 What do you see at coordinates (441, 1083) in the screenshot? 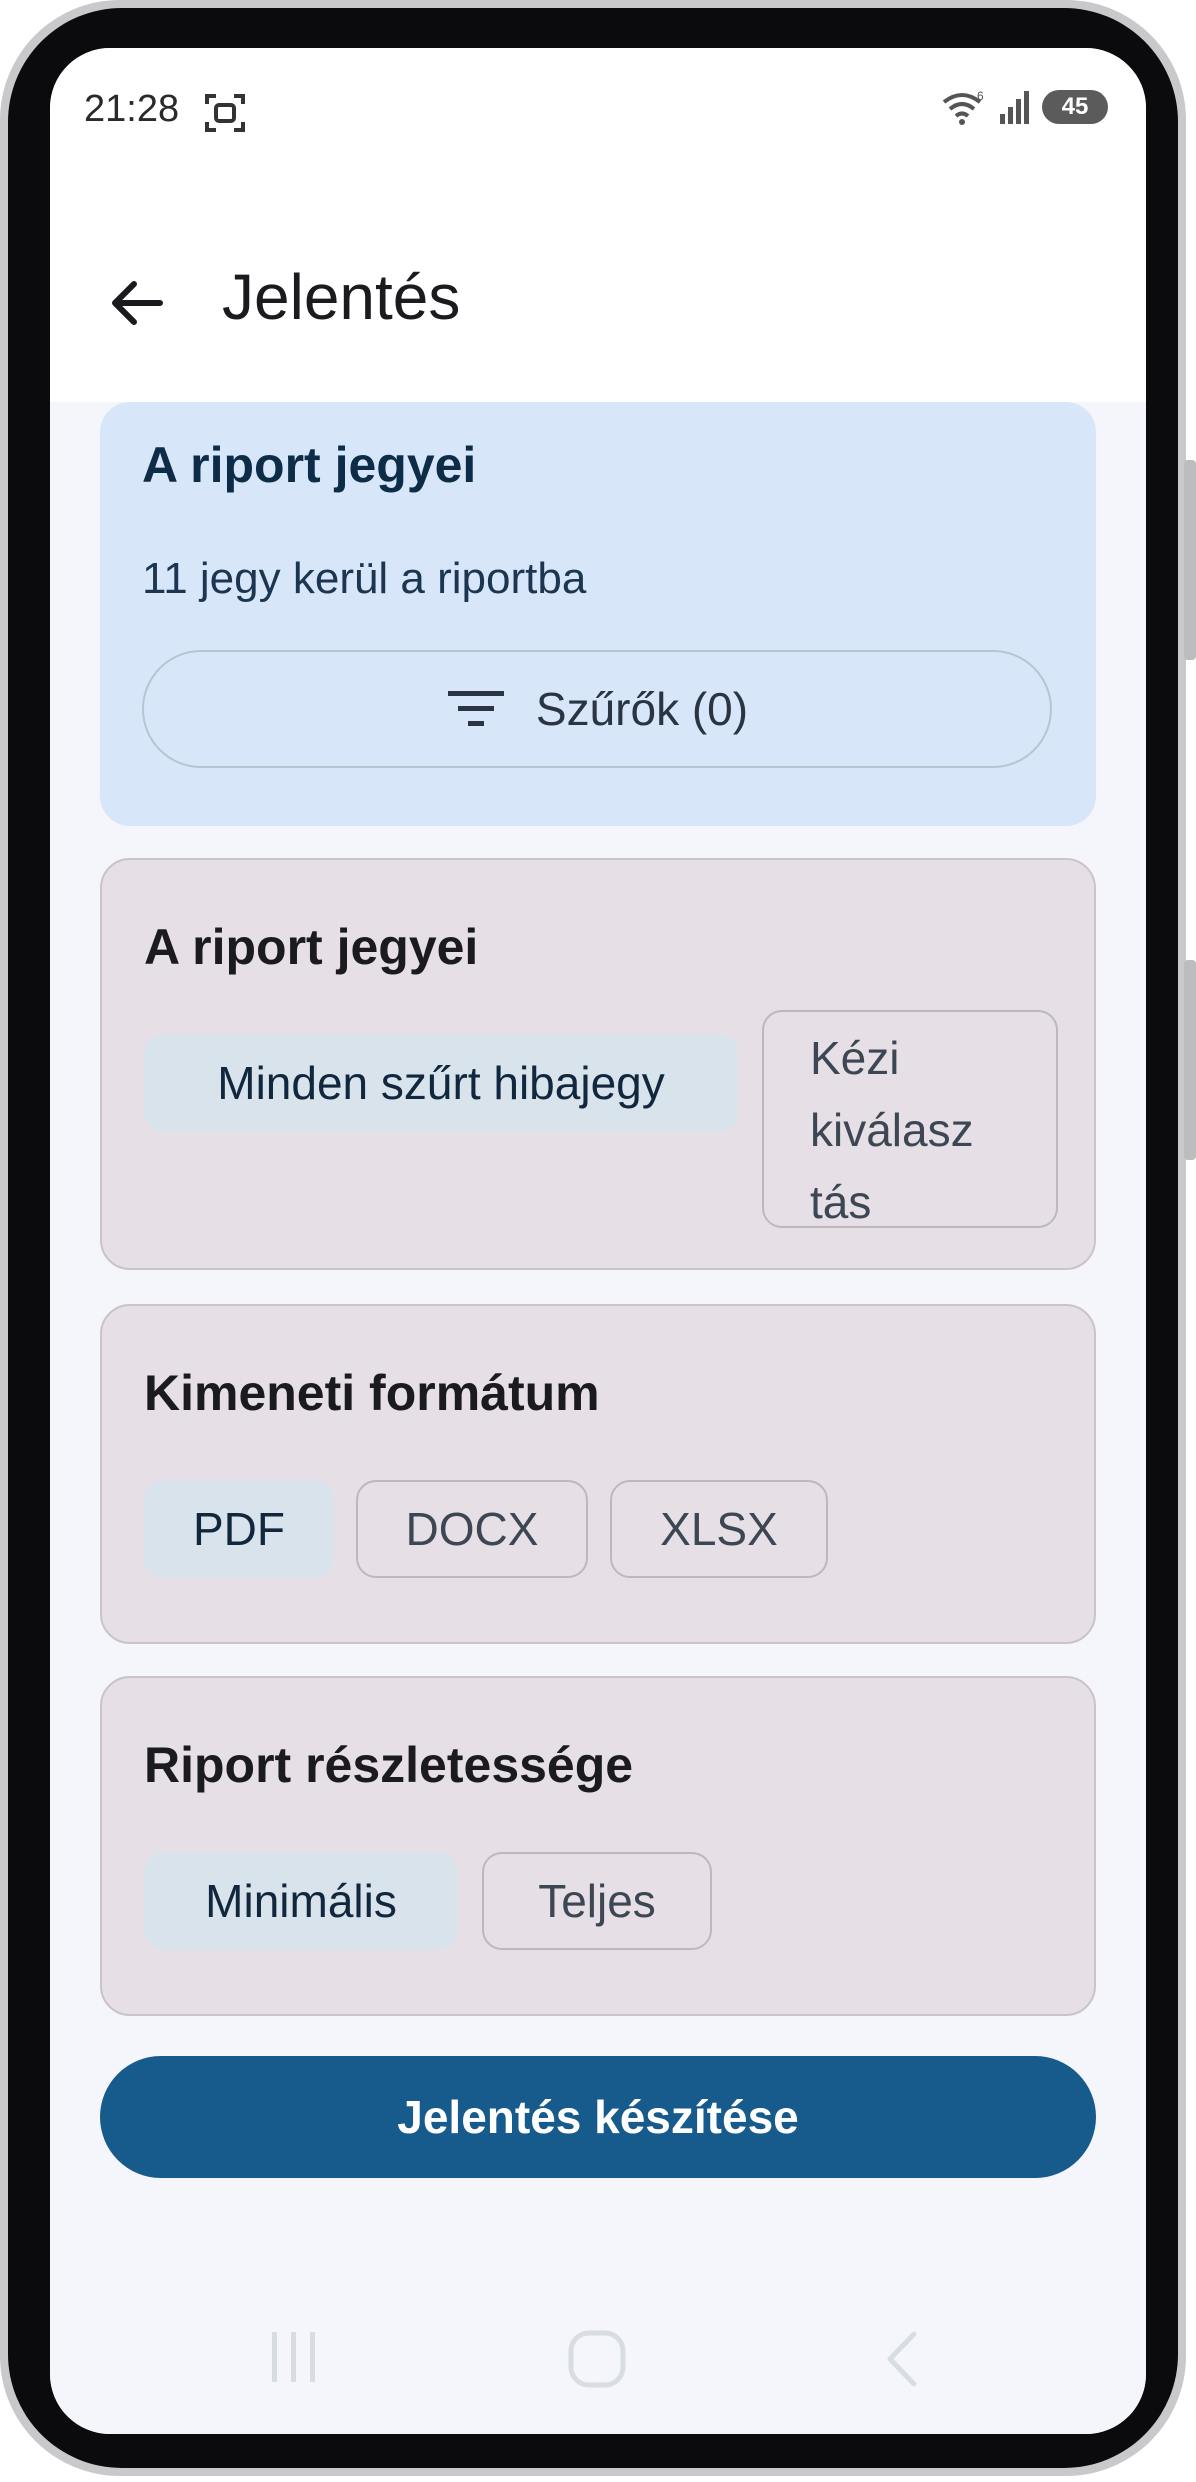
I see `option-all-filtered-tickets: Minden szűrt hibajegy` at bounding box center [441, 1083].